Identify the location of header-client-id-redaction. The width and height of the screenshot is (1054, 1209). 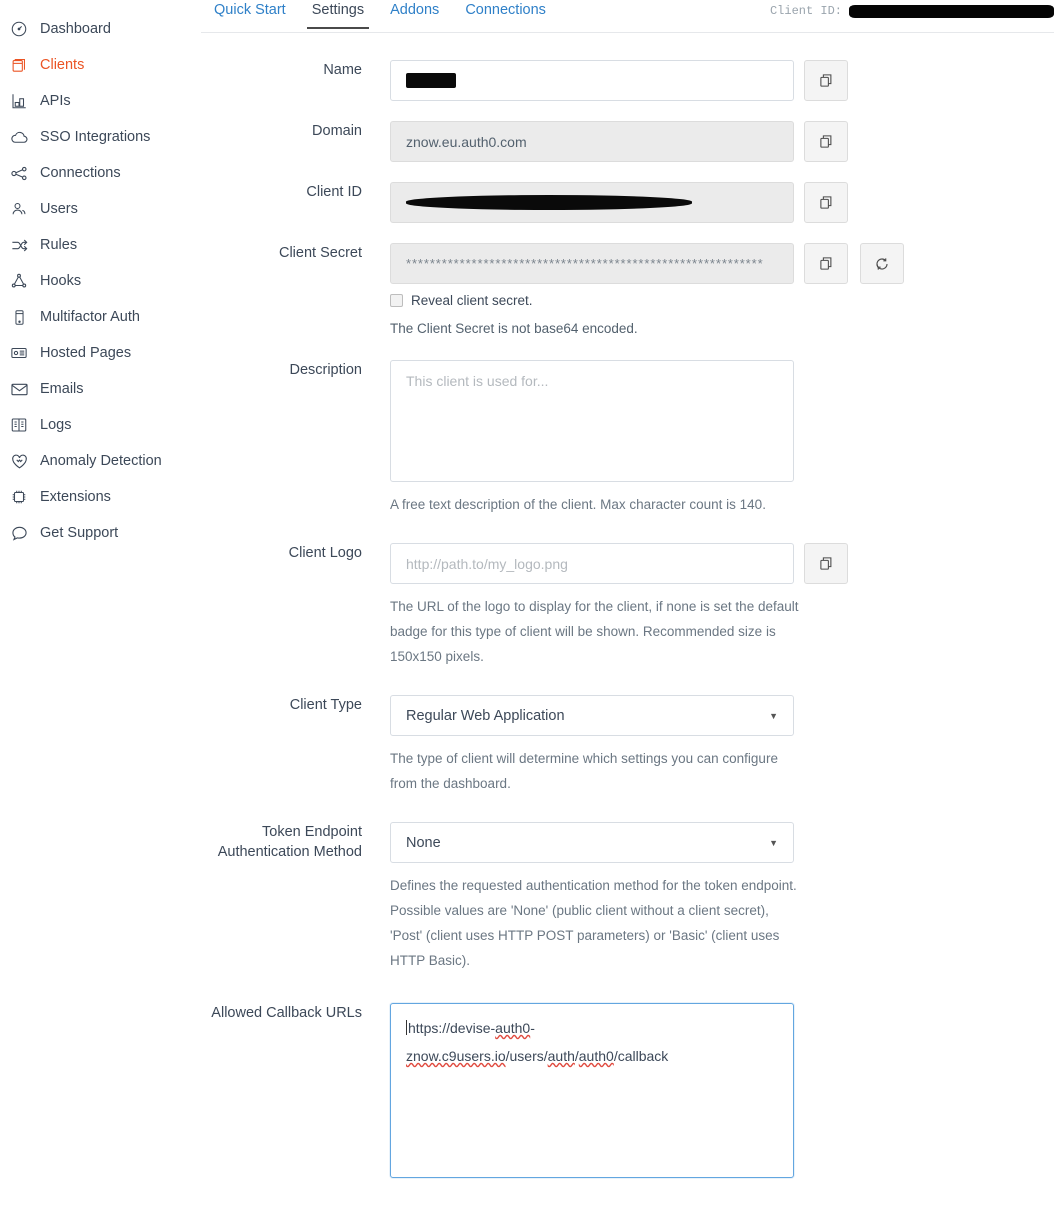
(951, 11).